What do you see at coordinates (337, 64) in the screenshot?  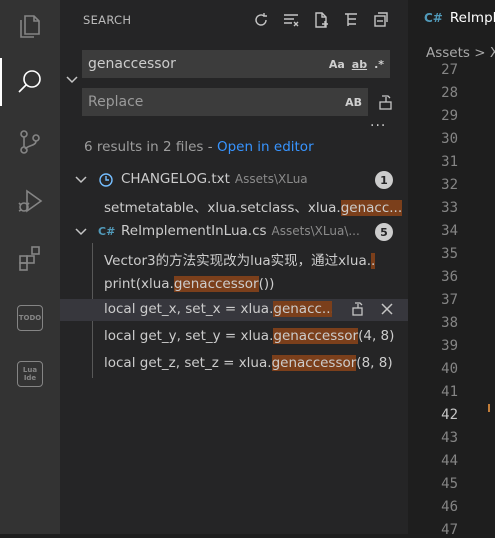 I see `match-case-toggle: Aa` at bounding box center [337, 64].